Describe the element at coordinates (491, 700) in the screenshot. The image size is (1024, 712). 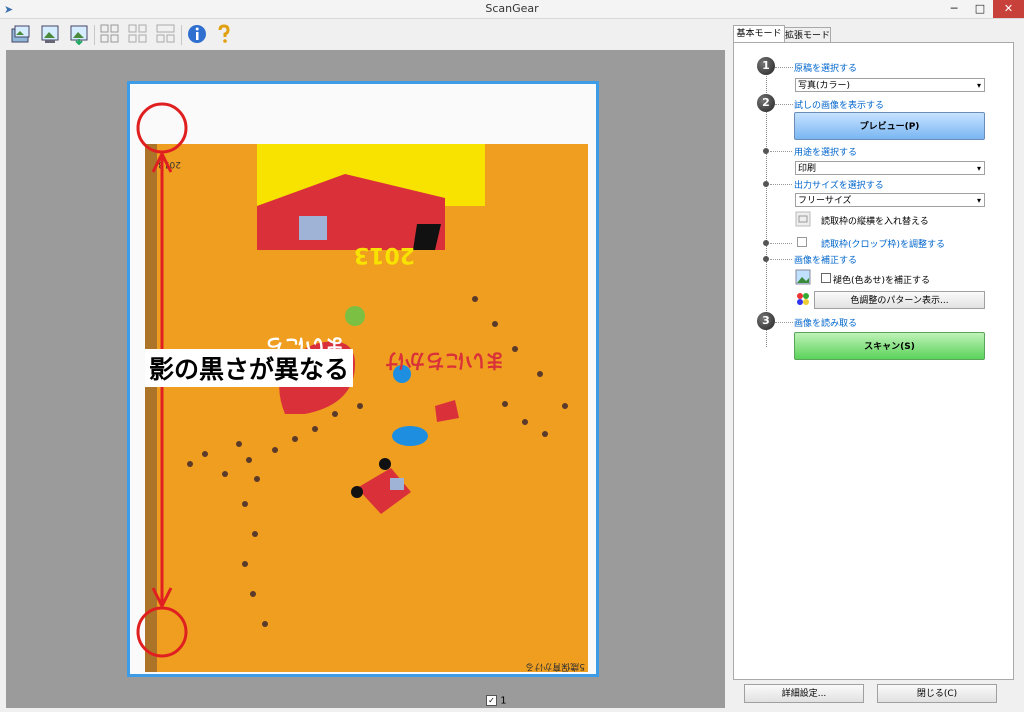
I see `page-checkbox-icon: ✓` at that location.